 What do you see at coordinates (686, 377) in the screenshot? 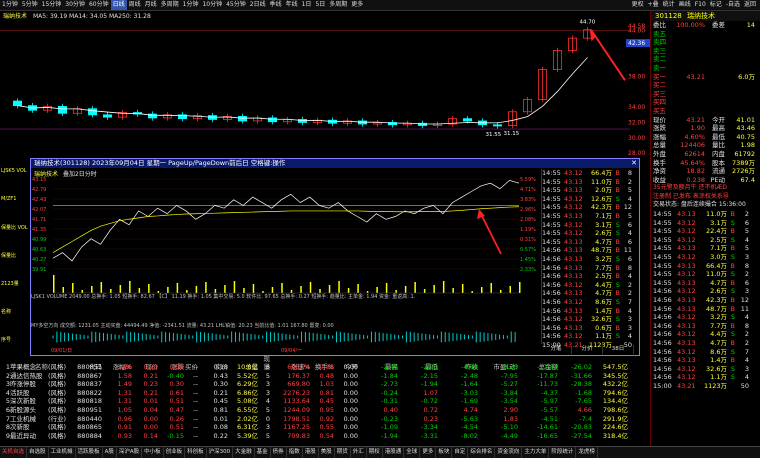
I see `tick-price: 43.12` at bounding box center [686, 377].